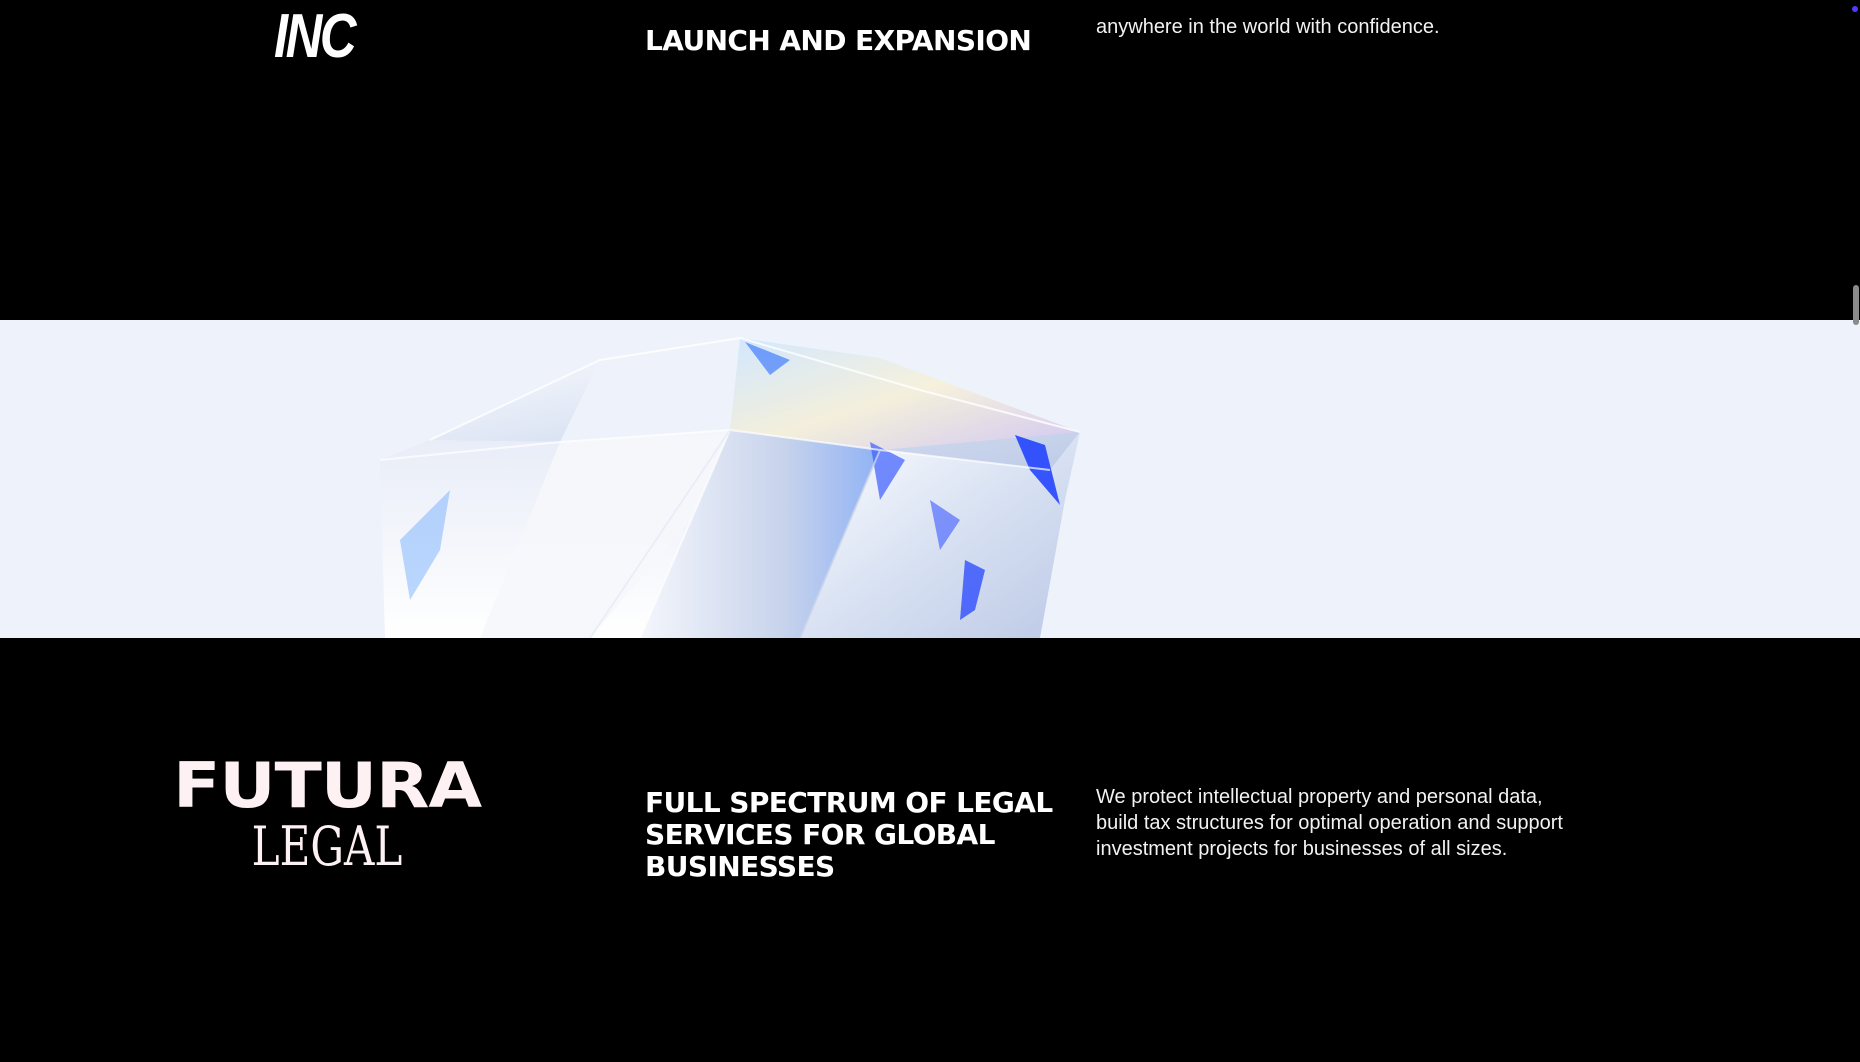 The height and width of the screenshot is (1062, 1860). I want to click on logo-legal-text: LEGAL, so click(327, 846).